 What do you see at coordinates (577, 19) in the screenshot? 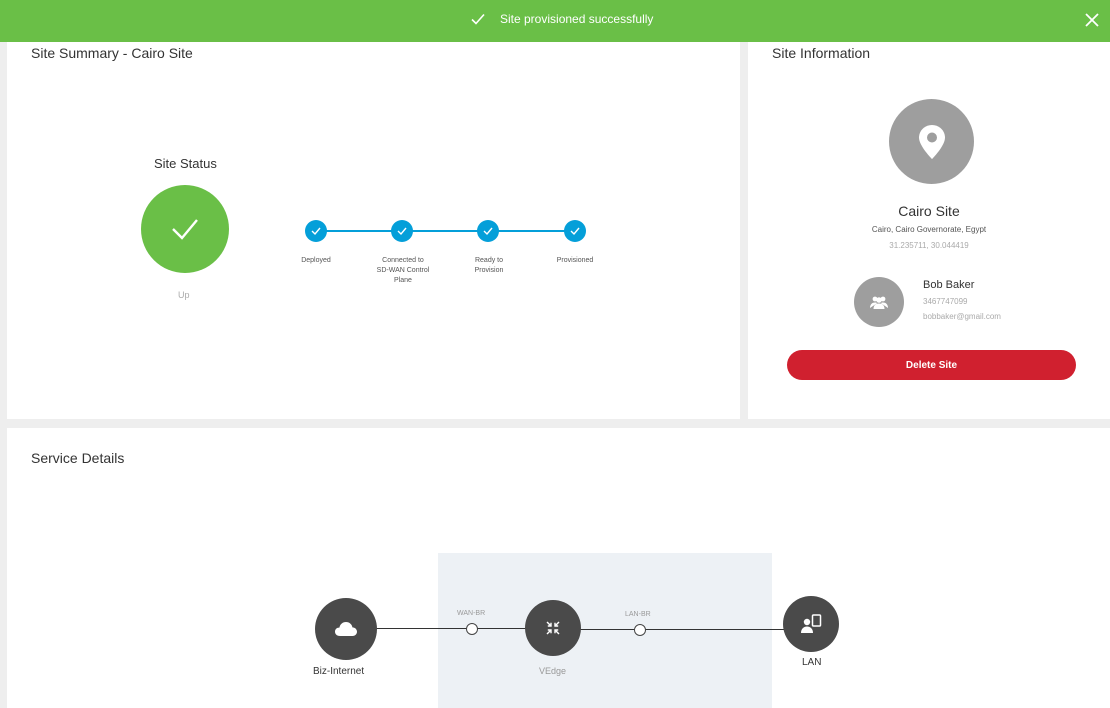
I see `banner-text: Site provisioned successfully` at bounding box center [577, 19].